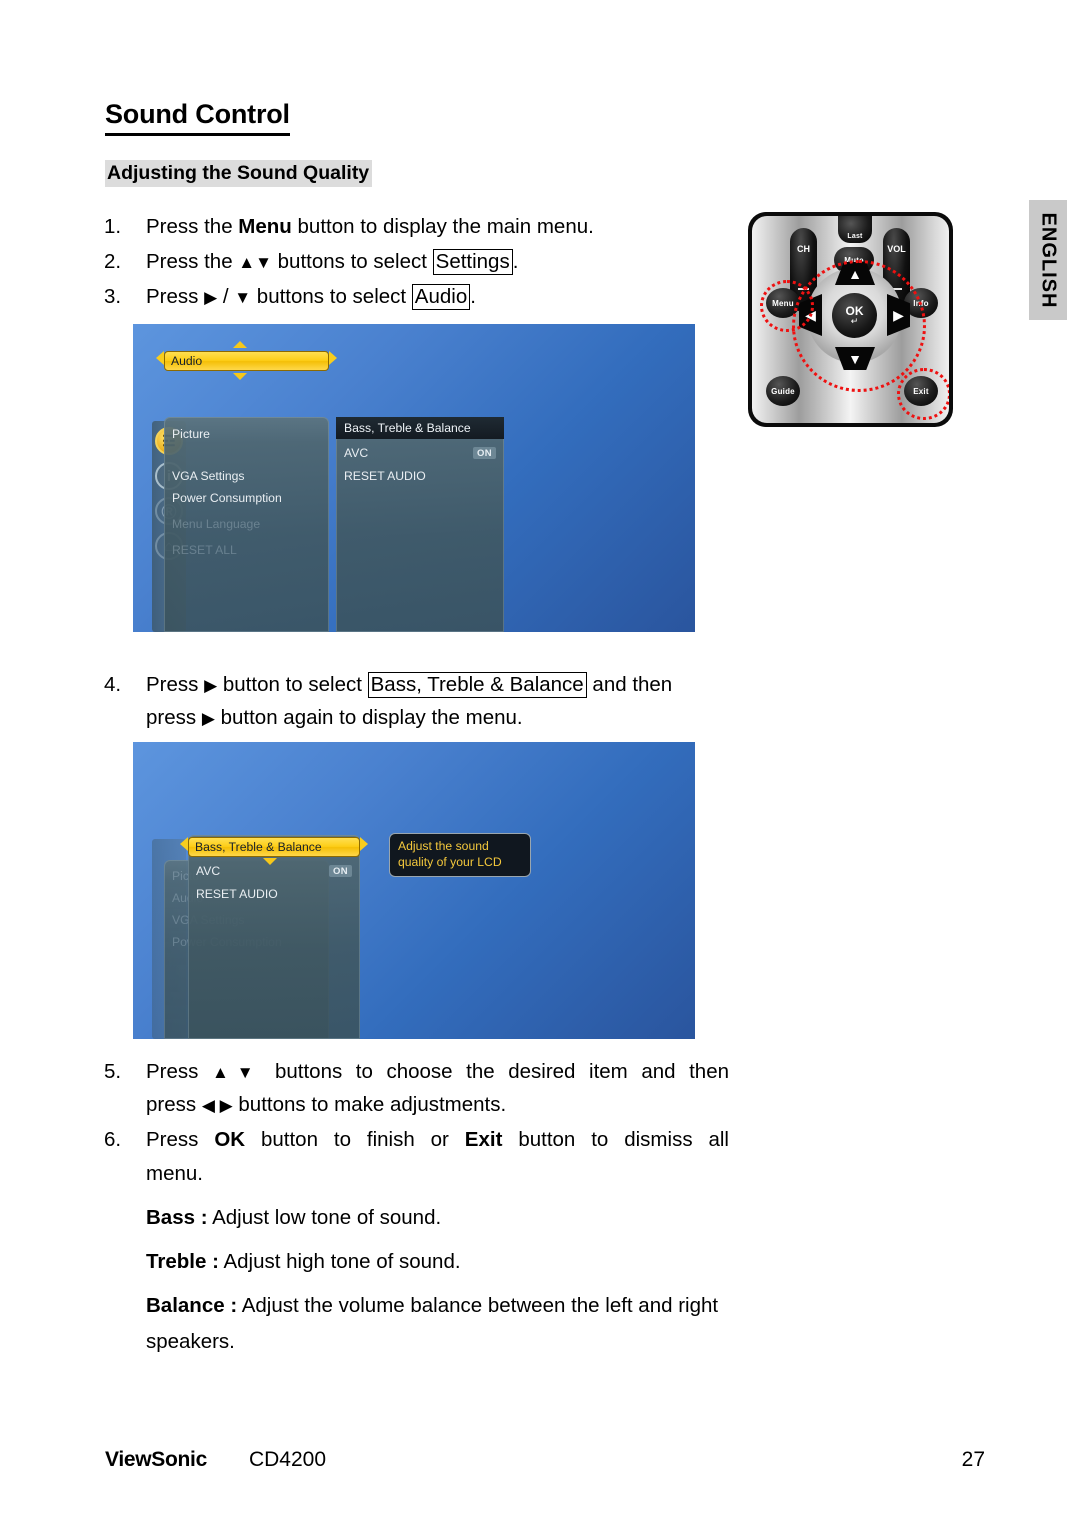 The width and height of the screenshot is (1080, 1527). Describe the element at coordinates (973, 1459) in the screenshot. I see `page-number: 27` at that location.